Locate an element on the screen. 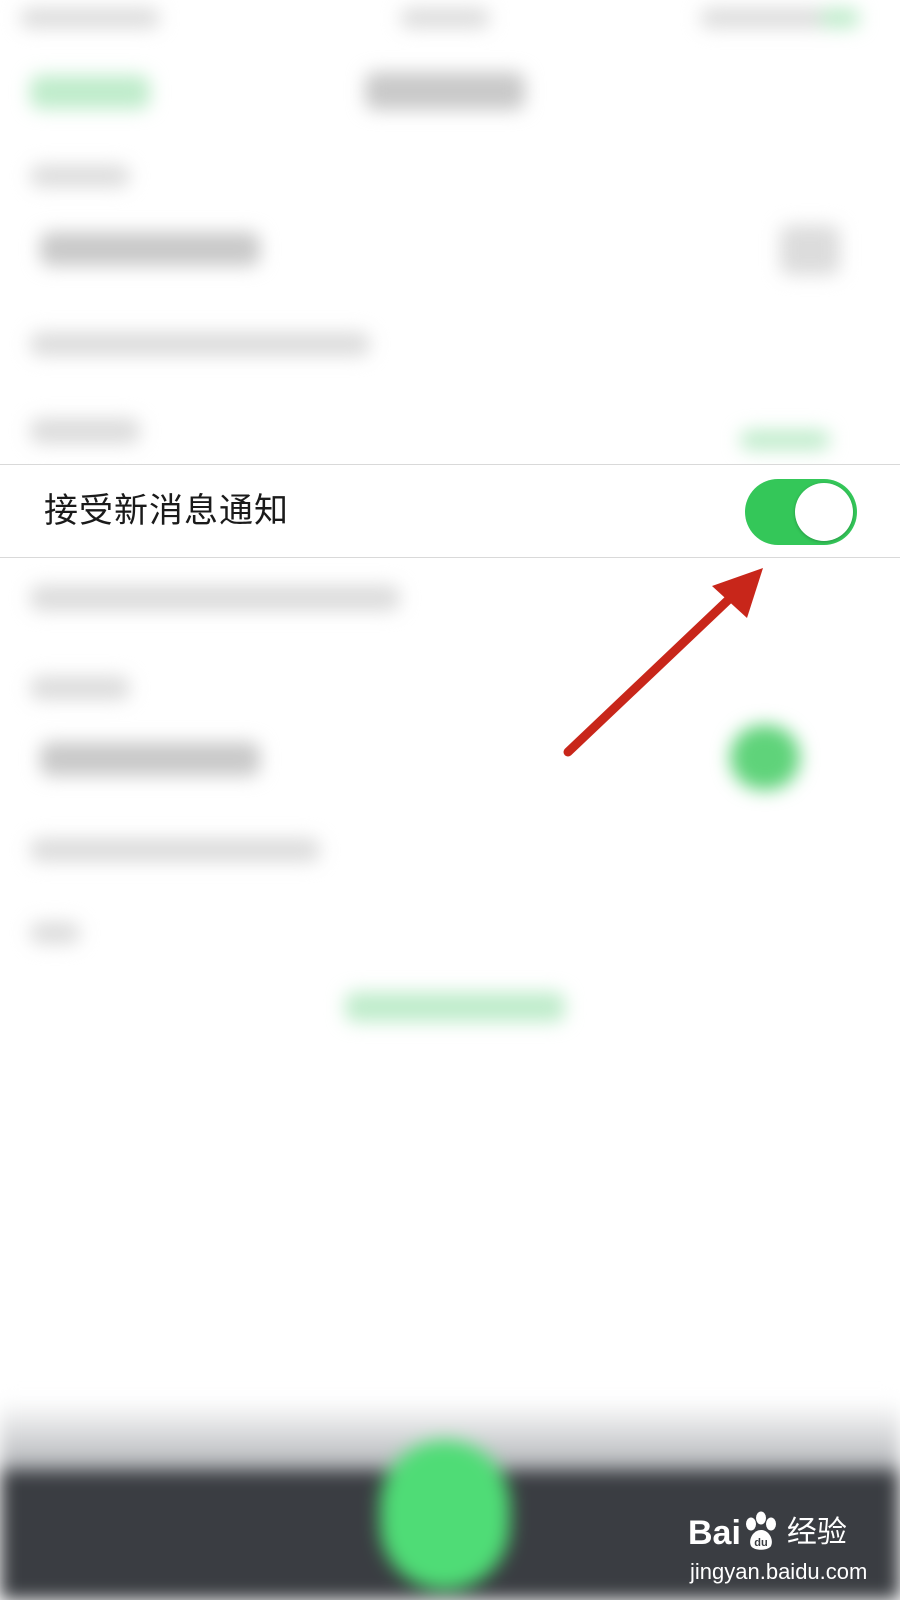 The height and width of the screenshot is (1600, 900). status-bar-left is located at coordinates (90, 18).